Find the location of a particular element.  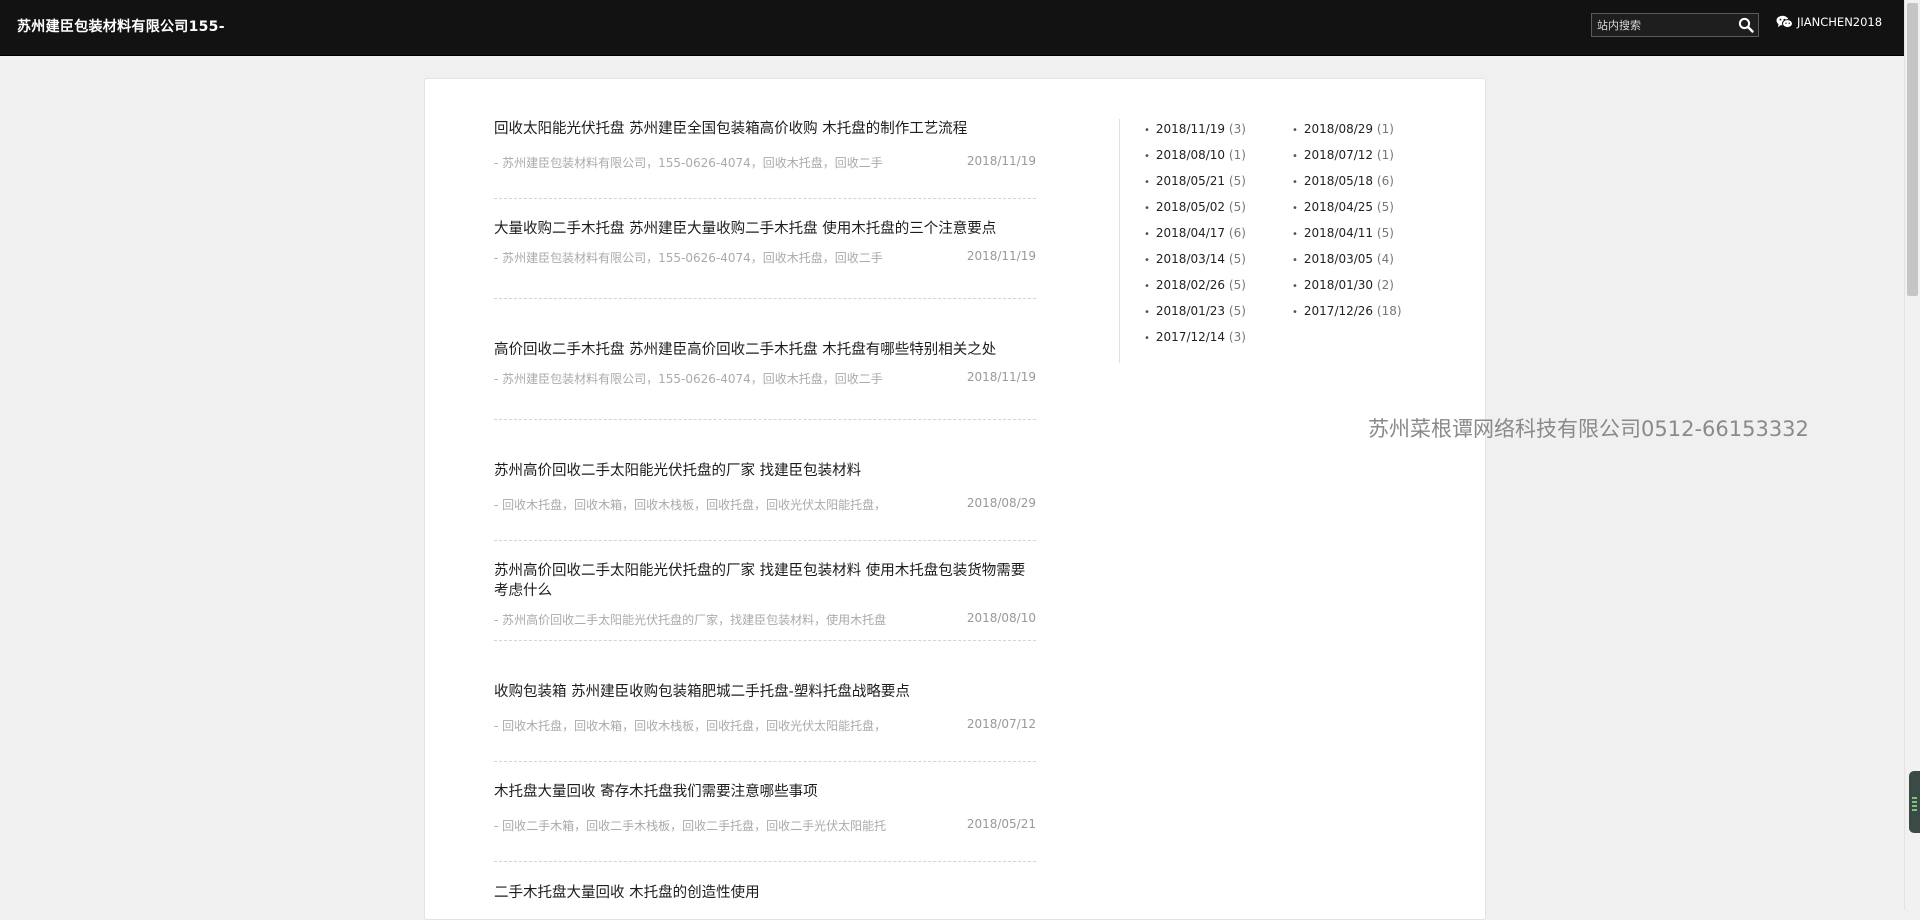

post-date: 2018/05/21 is located at coordinates (1001, 824).